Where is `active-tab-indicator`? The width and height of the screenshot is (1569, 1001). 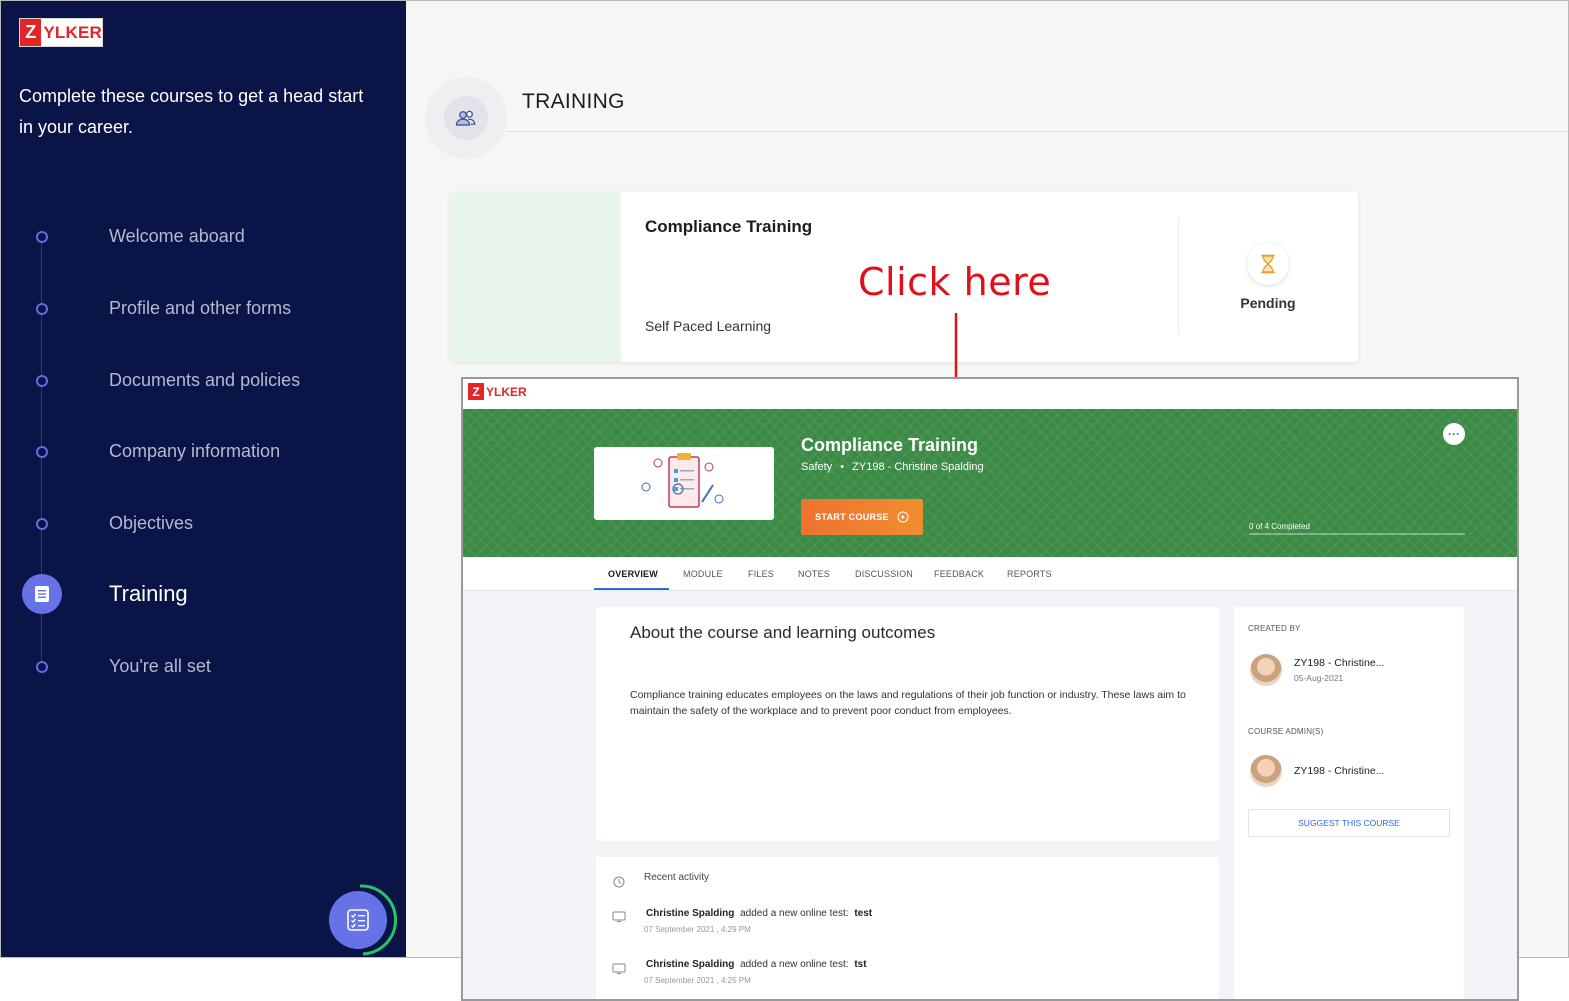
active-tab-indicator is located at coordinates (631, 589).